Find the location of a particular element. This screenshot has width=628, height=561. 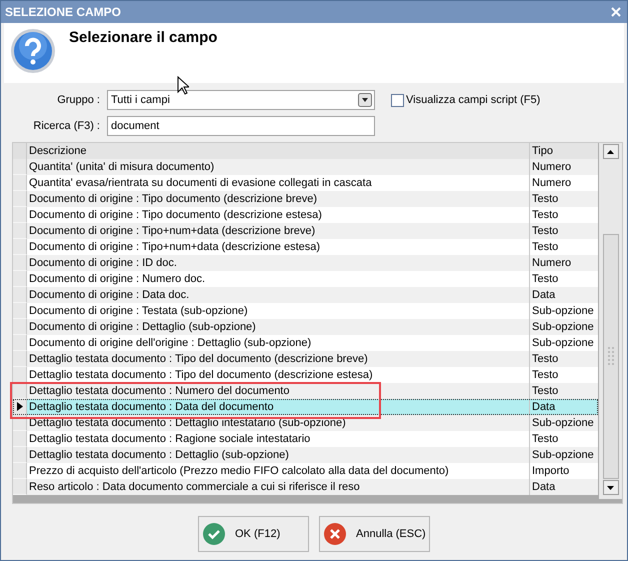

table-row: Dettaglio testata documento : Dettaglio intestatario (sub-opzione) Sub-opzione is located at coordinates (305, 423).